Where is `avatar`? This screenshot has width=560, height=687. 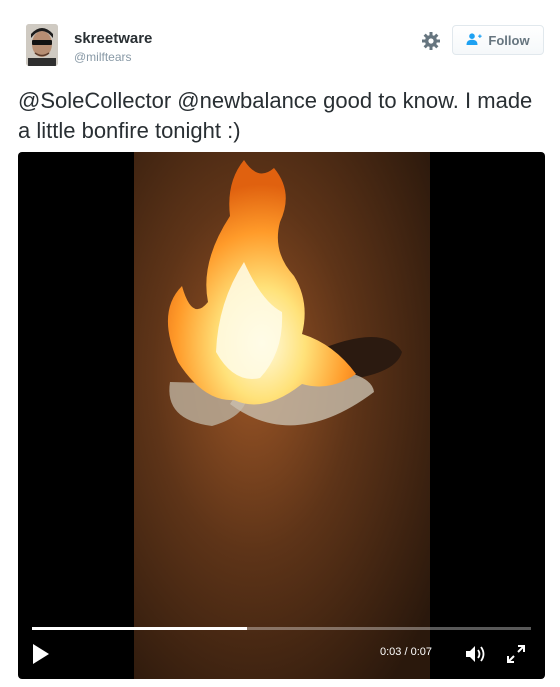
avatar is located at coordinates (42, 45).